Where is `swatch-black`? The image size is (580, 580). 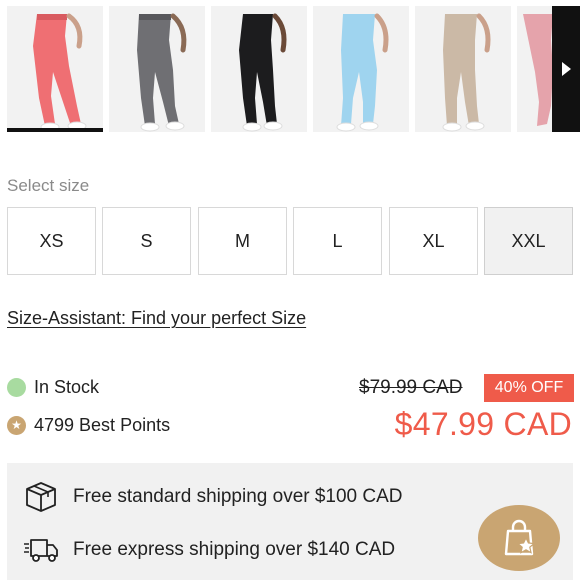 swatch-black is located at coordinates (259, 69).